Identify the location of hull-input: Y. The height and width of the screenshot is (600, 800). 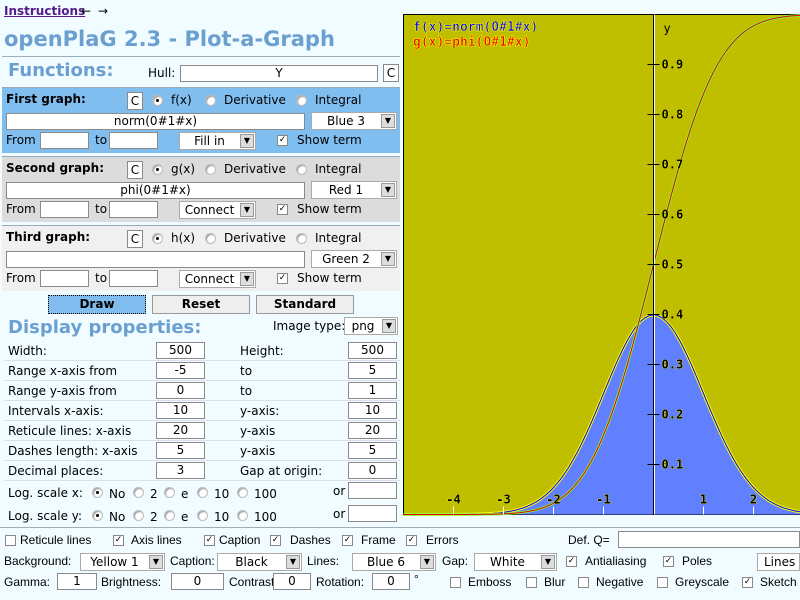
(279, 73).